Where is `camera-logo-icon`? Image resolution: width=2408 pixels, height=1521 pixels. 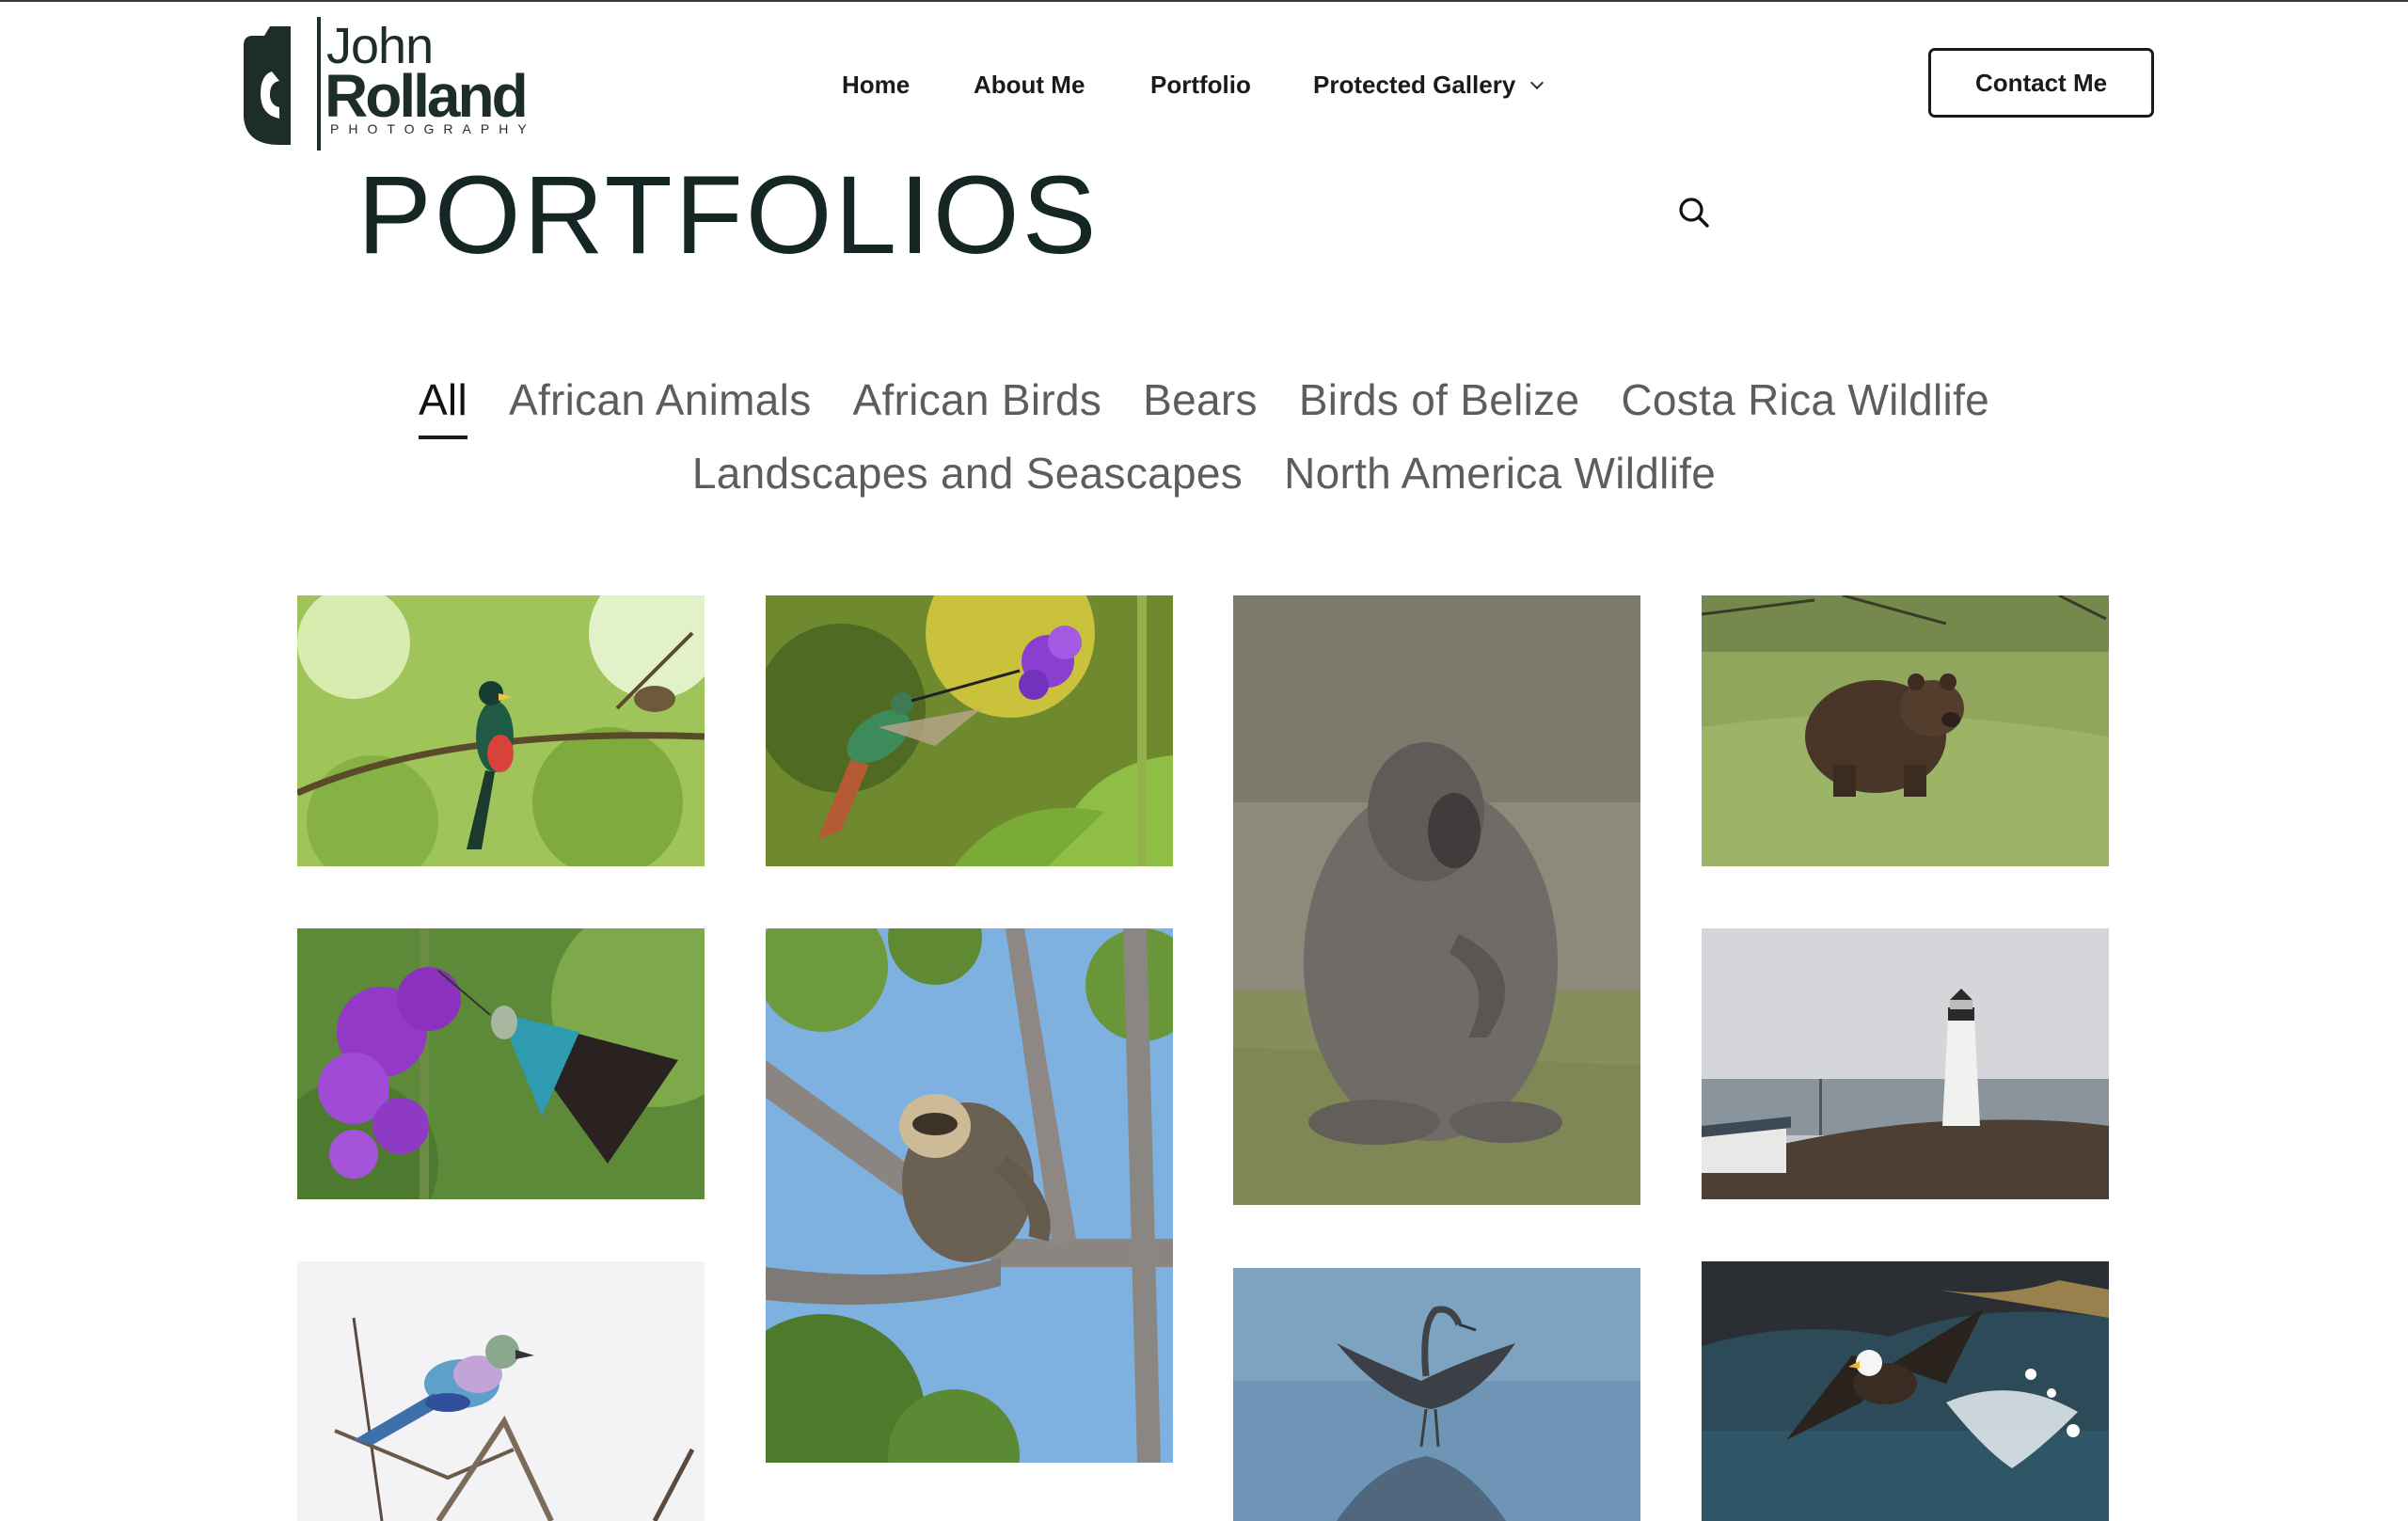 camera-logo-icon is located at coordinates (283, 84).